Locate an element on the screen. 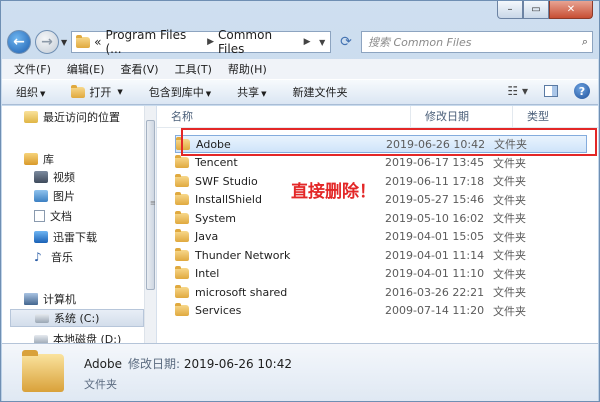  table-row: Thunder Network 2019-04-01 11:14 文件夹 is located at coordinates (381, 255).